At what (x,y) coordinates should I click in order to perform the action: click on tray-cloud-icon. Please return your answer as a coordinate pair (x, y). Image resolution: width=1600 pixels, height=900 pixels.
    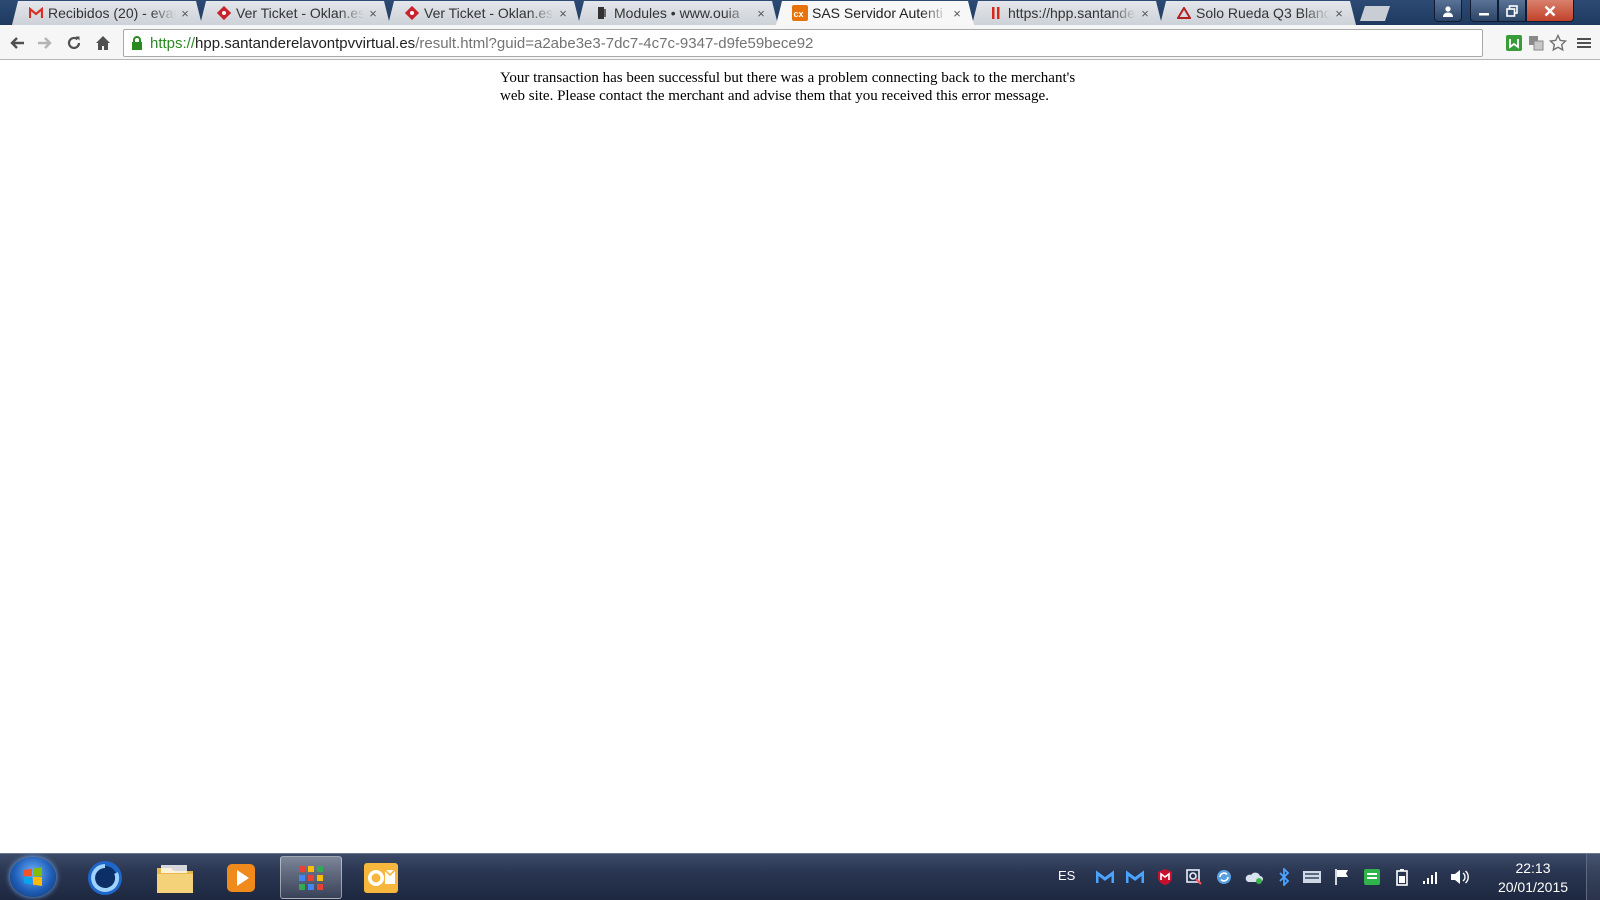
    Looking at the image, I should click on (1254, 877).